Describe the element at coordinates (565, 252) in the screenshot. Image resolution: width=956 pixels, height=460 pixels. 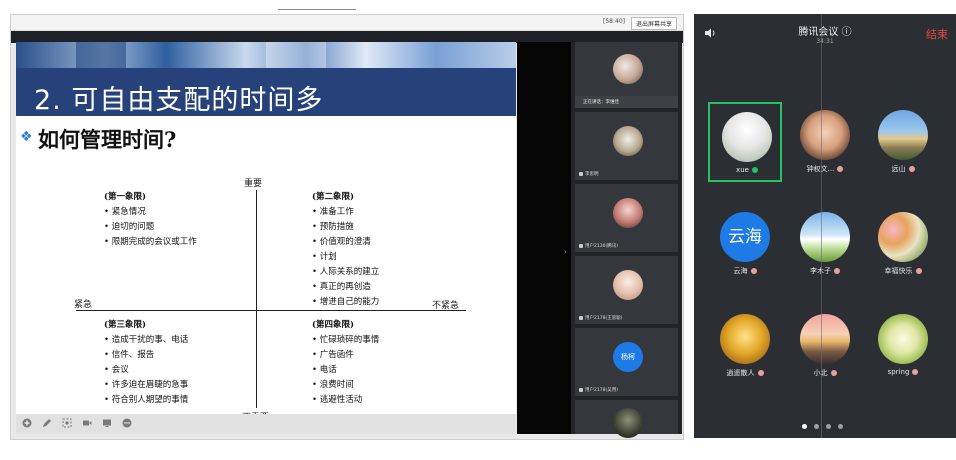
I see `collapse-arrow-icon: ›` at that location.